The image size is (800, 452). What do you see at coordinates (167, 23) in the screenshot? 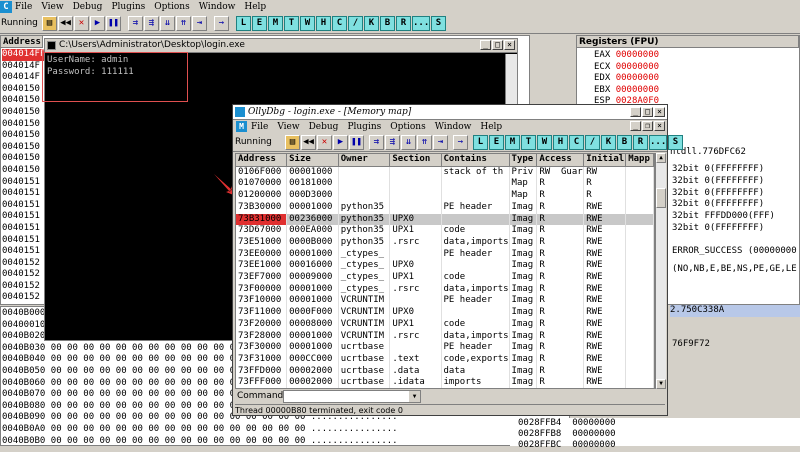
I see `trace-into-icon: ⇊` at bounding box center [167, 23].